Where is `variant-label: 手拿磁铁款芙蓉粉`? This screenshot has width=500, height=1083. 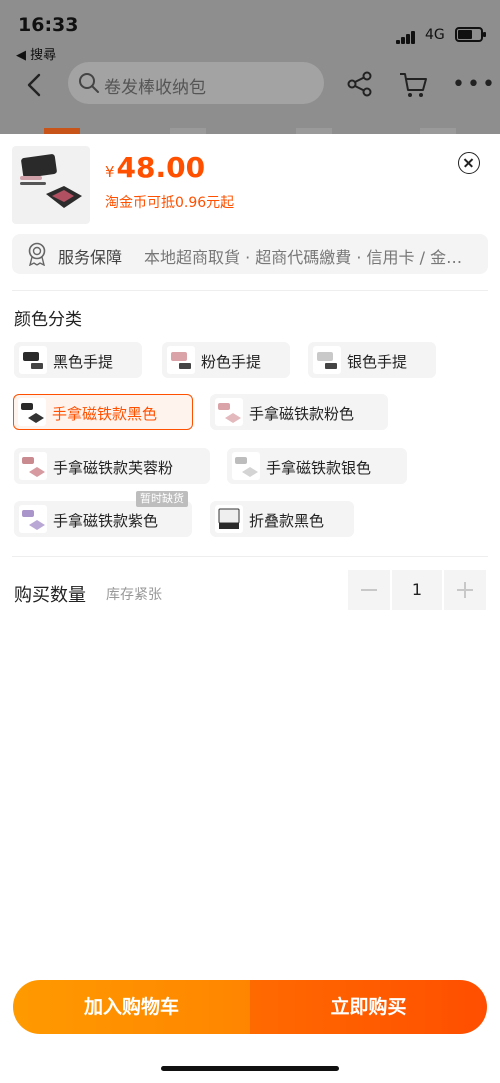 variant-label: 手拿磁铁款芙蓉粉 is located at coordinates (113, 468).